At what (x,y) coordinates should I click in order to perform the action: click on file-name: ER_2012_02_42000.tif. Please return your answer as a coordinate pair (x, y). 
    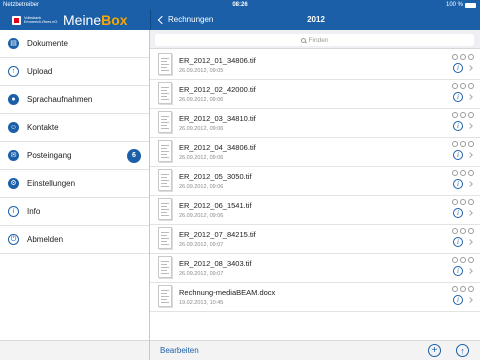
    Looking at the image, I should click on (217, 89).